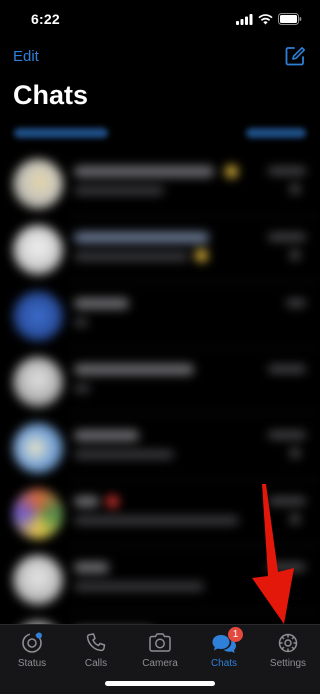 This screenshot has height=694, width=320. What do you see at coordinates (224, 663) in the screenshot?
I see `tab-label: Chats` at bounding box center [224, 663].